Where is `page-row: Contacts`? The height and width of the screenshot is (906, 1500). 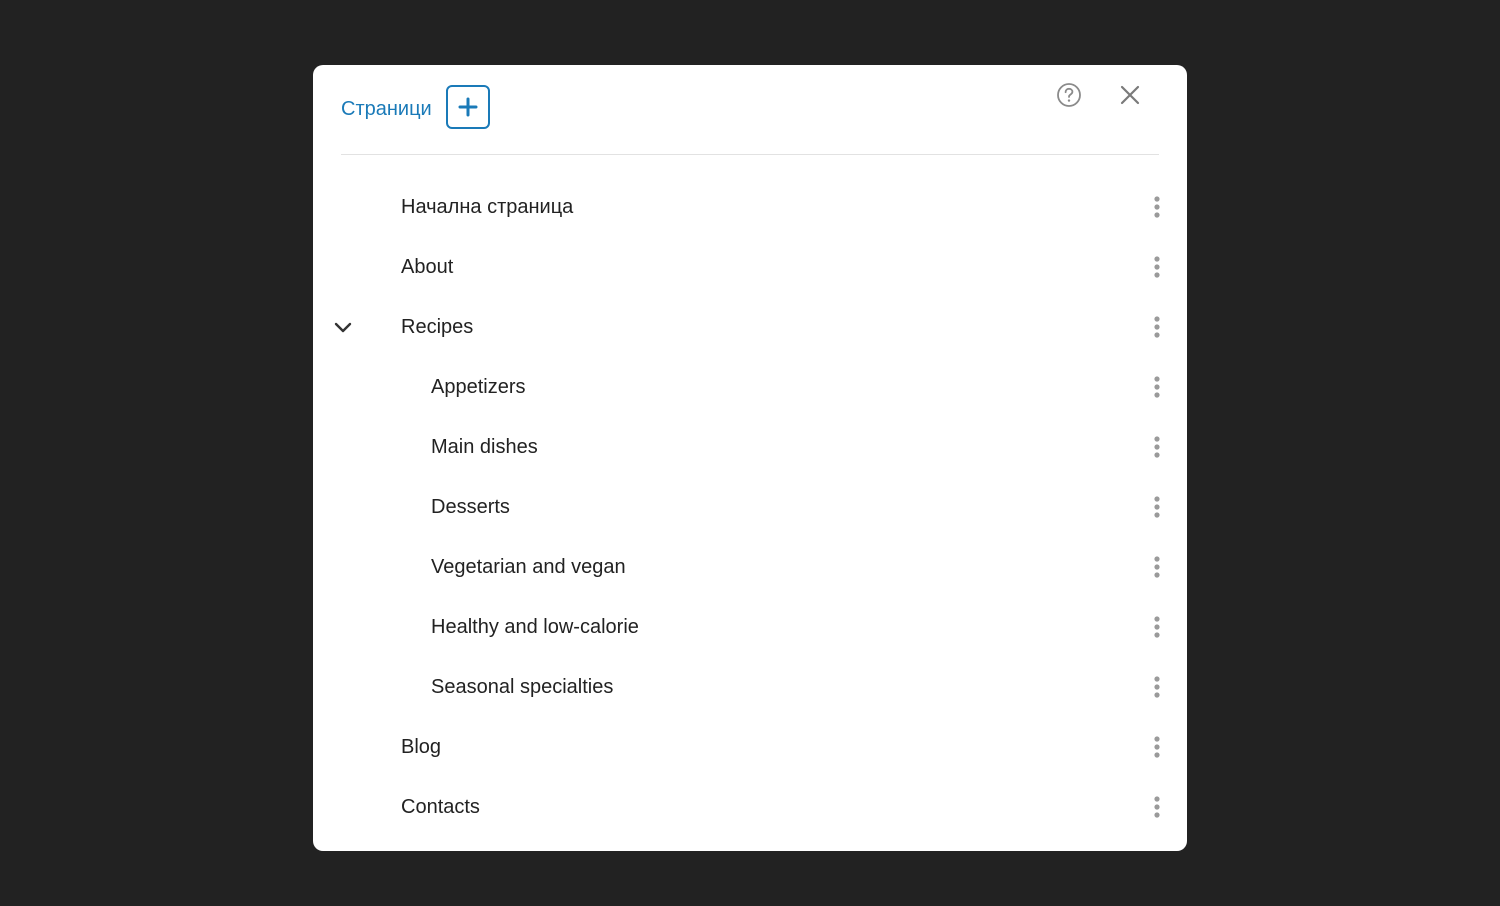
page-row: Contacts is located at coordinates (750, 807).